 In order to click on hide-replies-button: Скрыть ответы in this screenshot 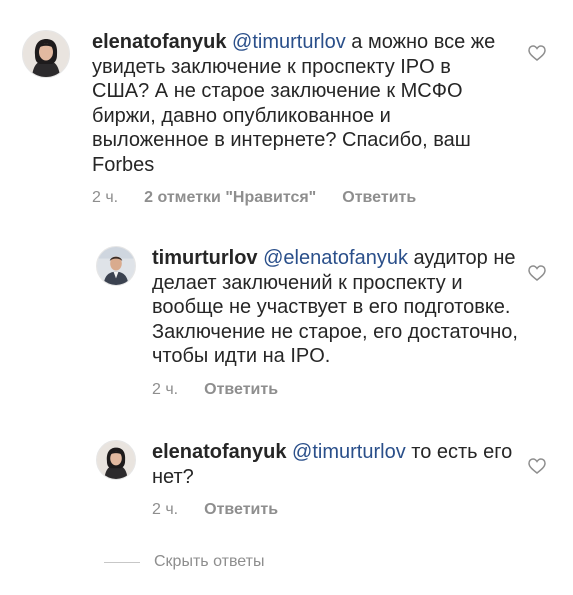, I will do `click(184, 562)`.